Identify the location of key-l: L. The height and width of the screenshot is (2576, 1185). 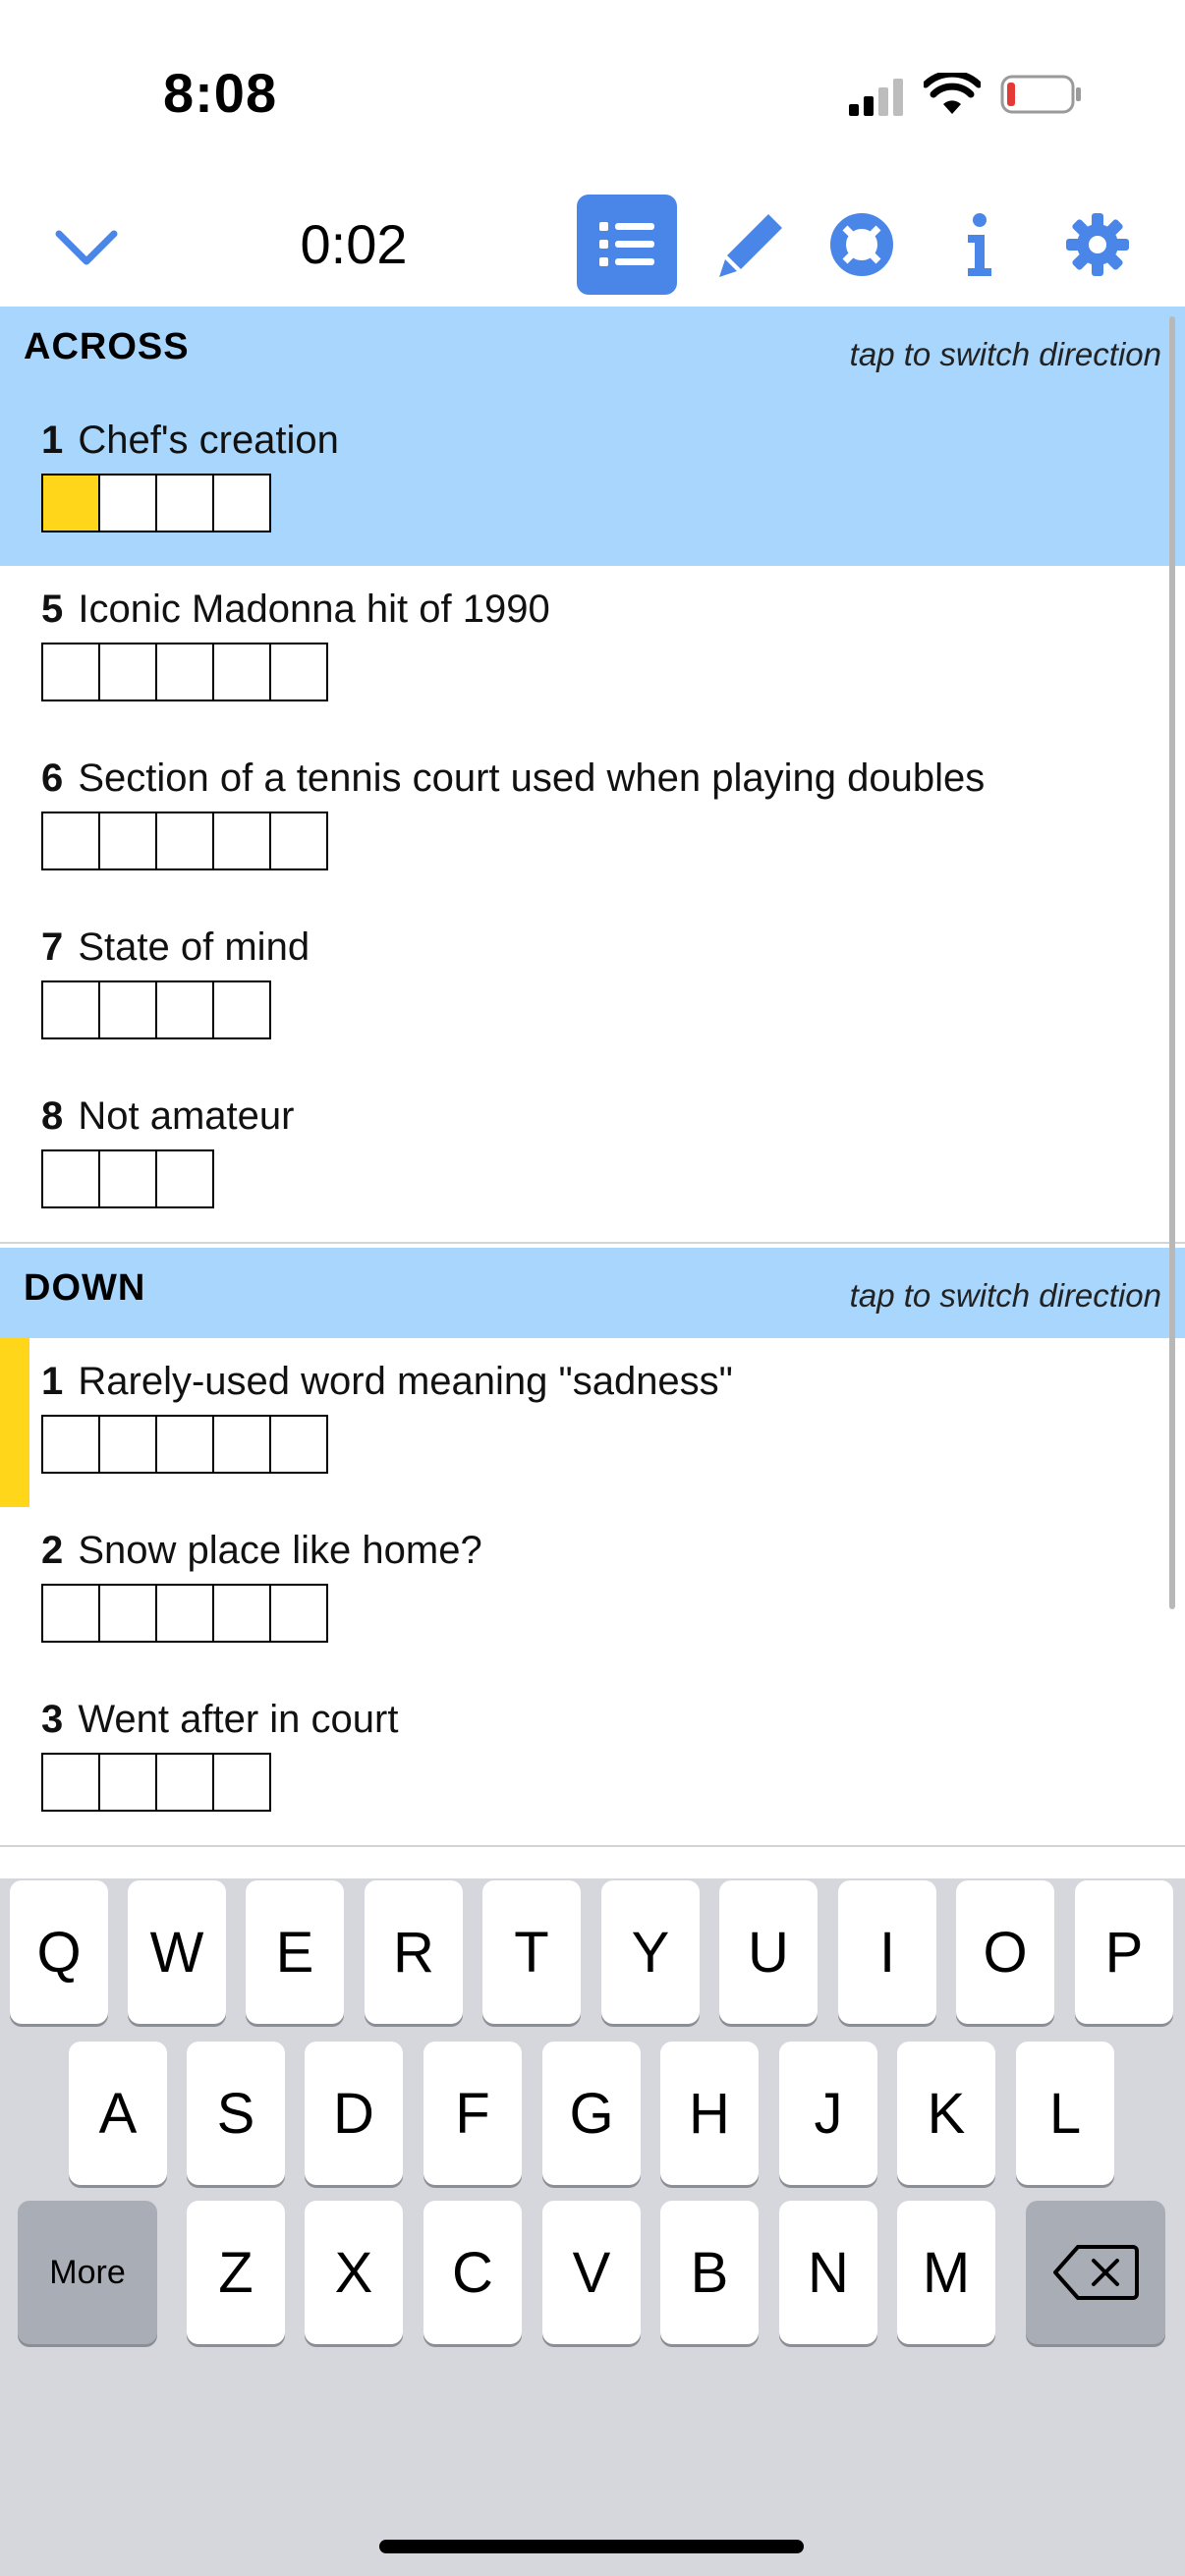
(1065, 2113).